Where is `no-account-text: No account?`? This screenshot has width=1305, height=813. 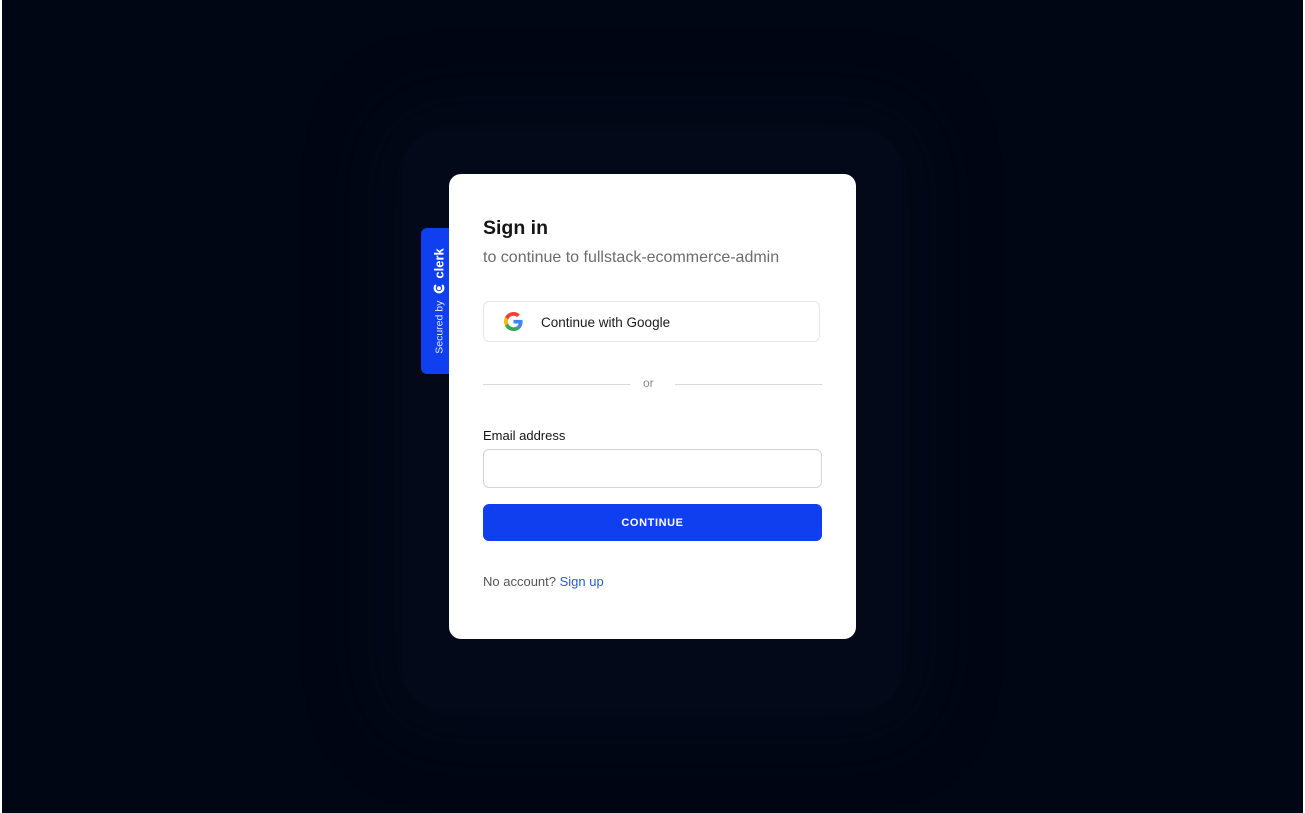 no-account-text: No account? is located at coordinates (519, 581).